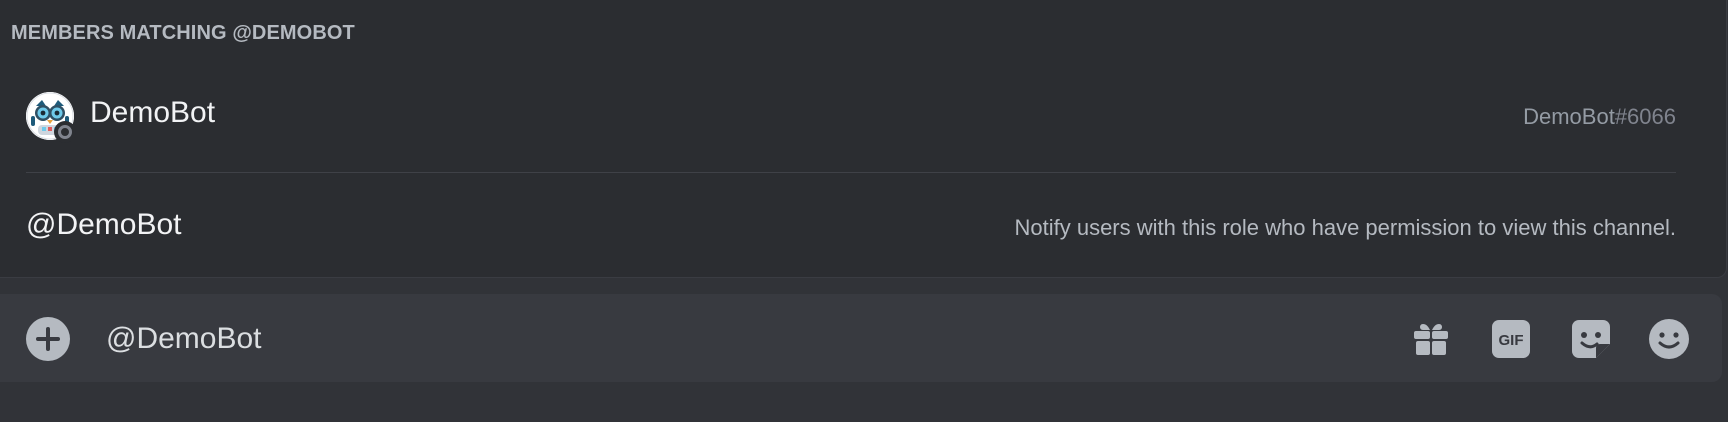 The width and height of the screenshot is (1728, 422). I want to click on gif-icon: GIF, so click(1511, 339).